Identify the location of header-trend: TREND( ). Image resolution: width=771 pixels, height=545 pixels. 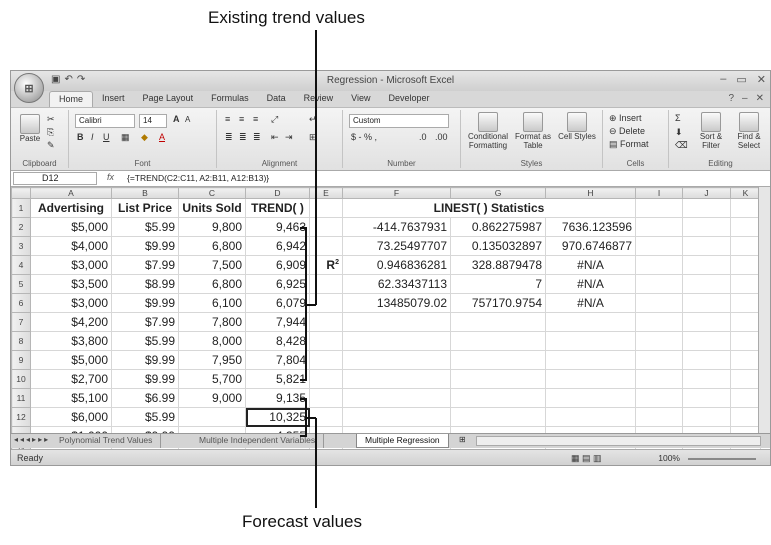
(277, 208).